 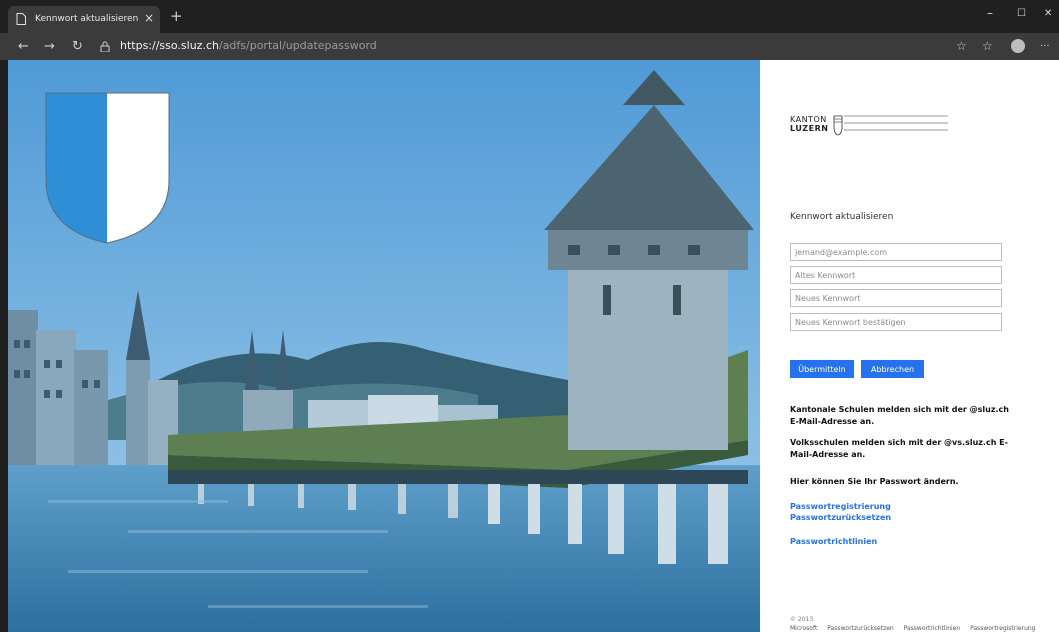 I want to click on maximize-icon: ☐, so click(x=1021, y=13).